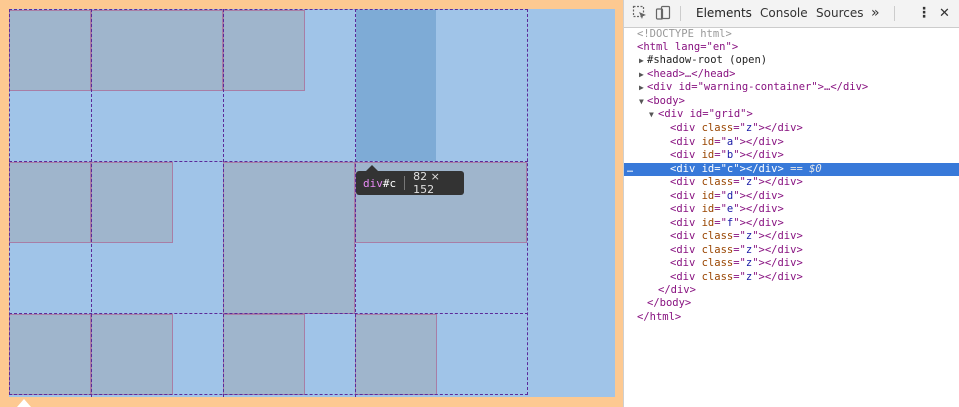  What do you see at coordinates (791, 197) in the screenshot?
I see `dom-node-grid-child: <div id="d"></div>` at bounding box center [791, 197].